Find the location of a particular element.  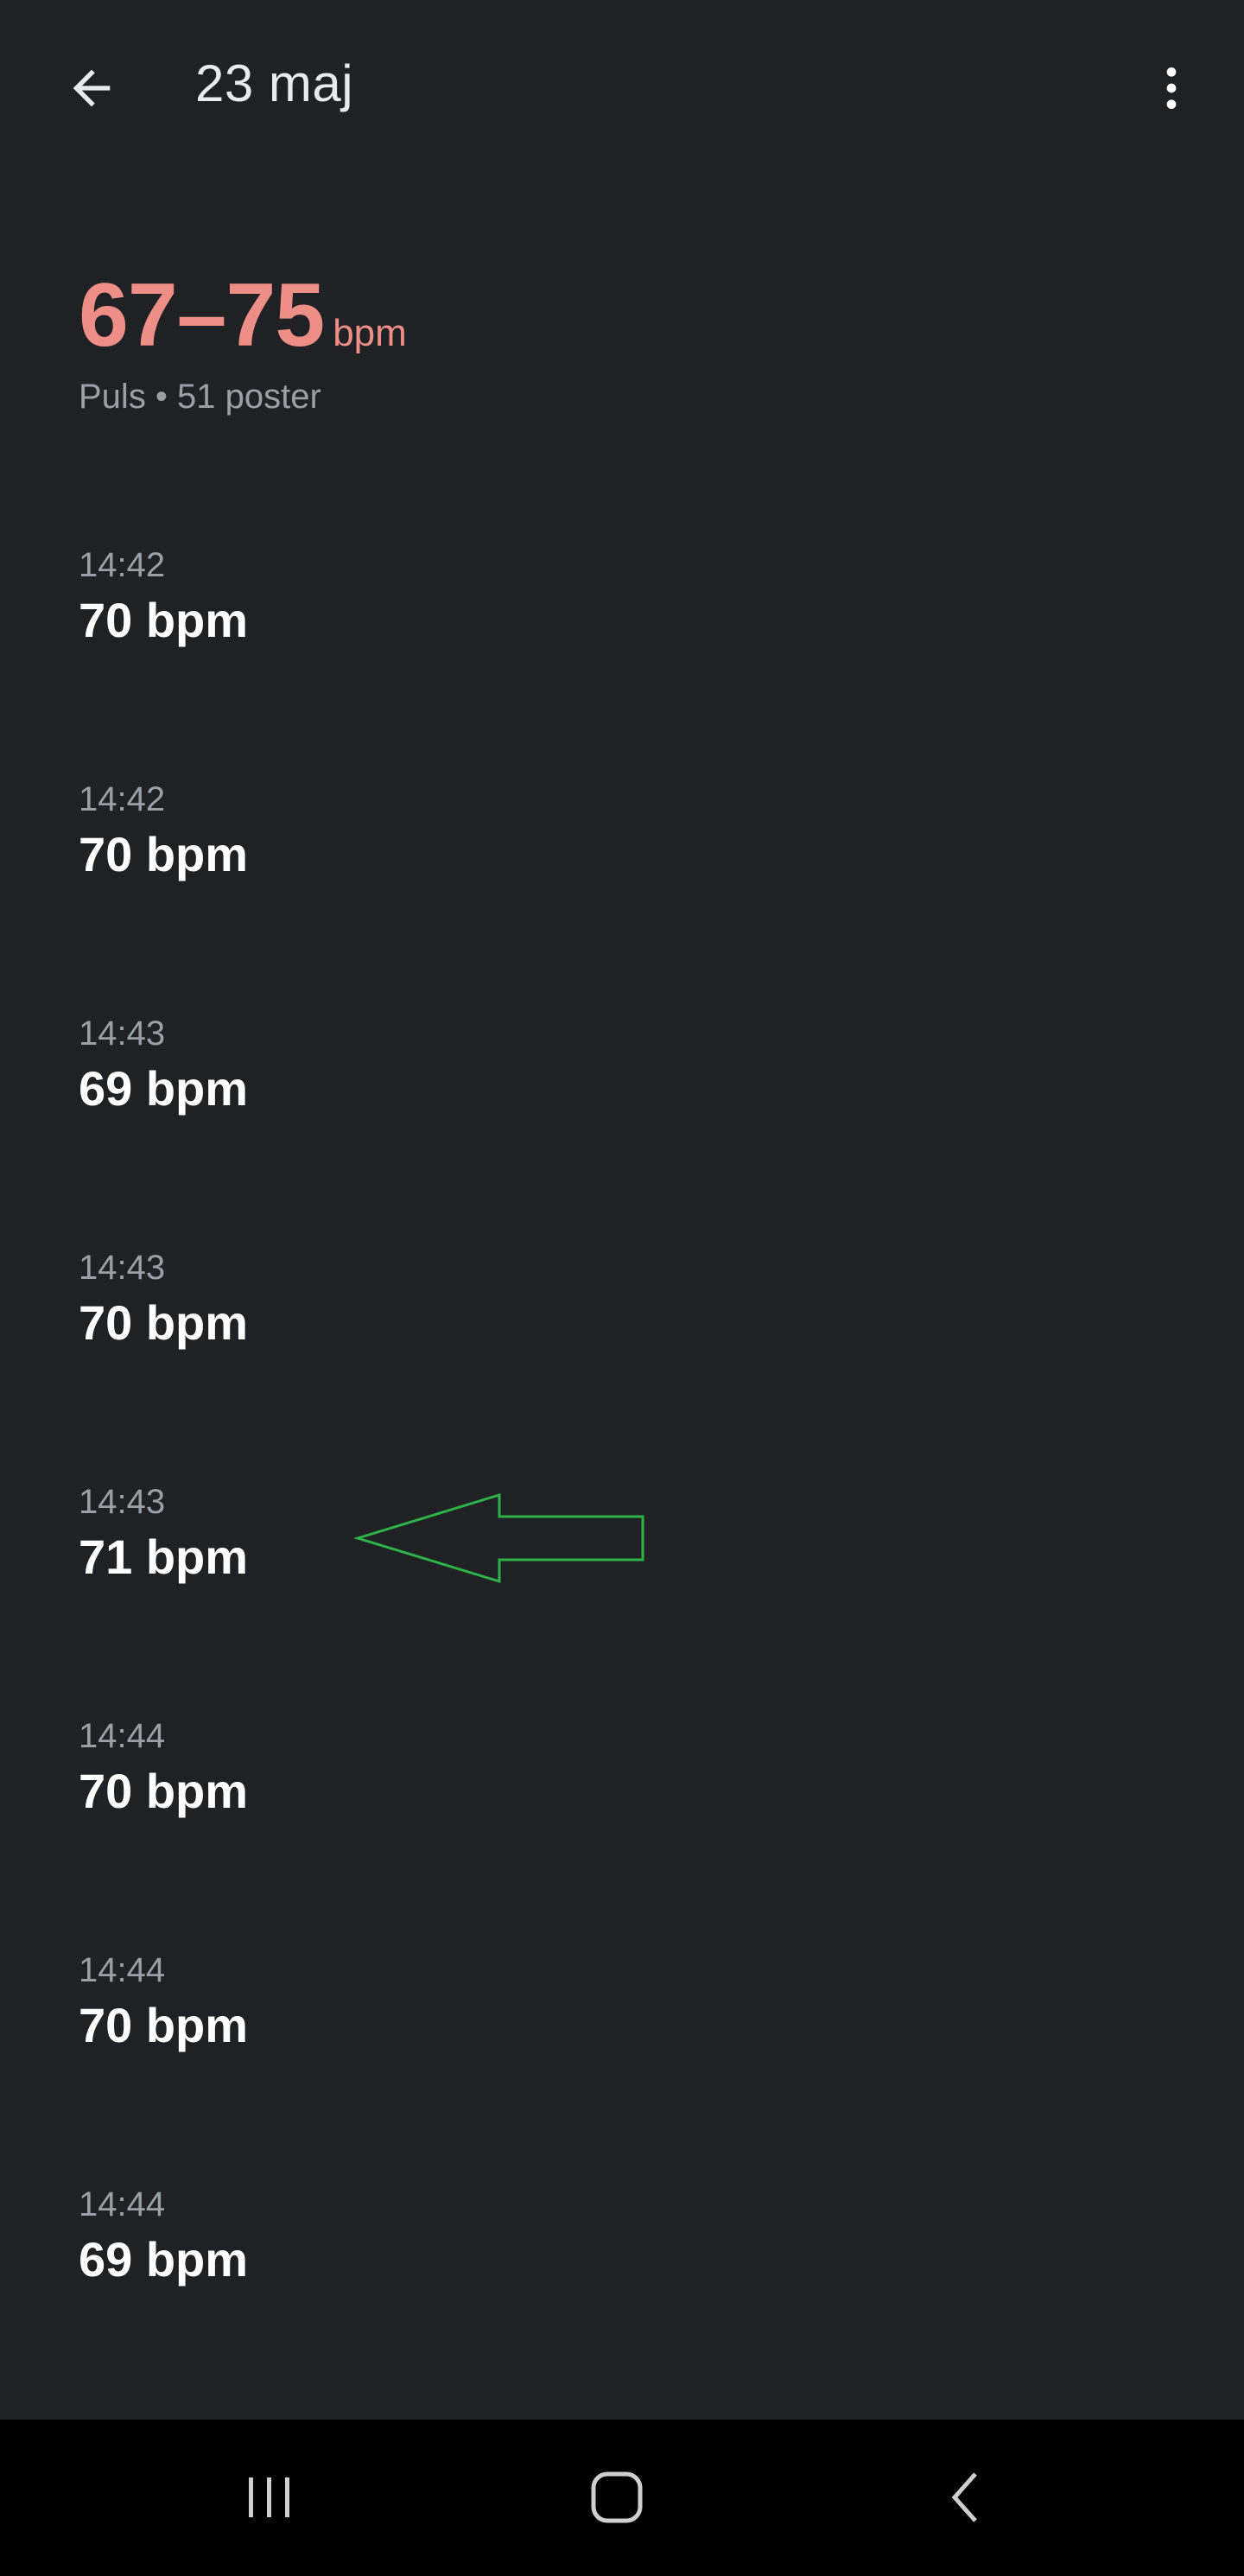

system-nav-bar is located at coordinates (622, 2498).